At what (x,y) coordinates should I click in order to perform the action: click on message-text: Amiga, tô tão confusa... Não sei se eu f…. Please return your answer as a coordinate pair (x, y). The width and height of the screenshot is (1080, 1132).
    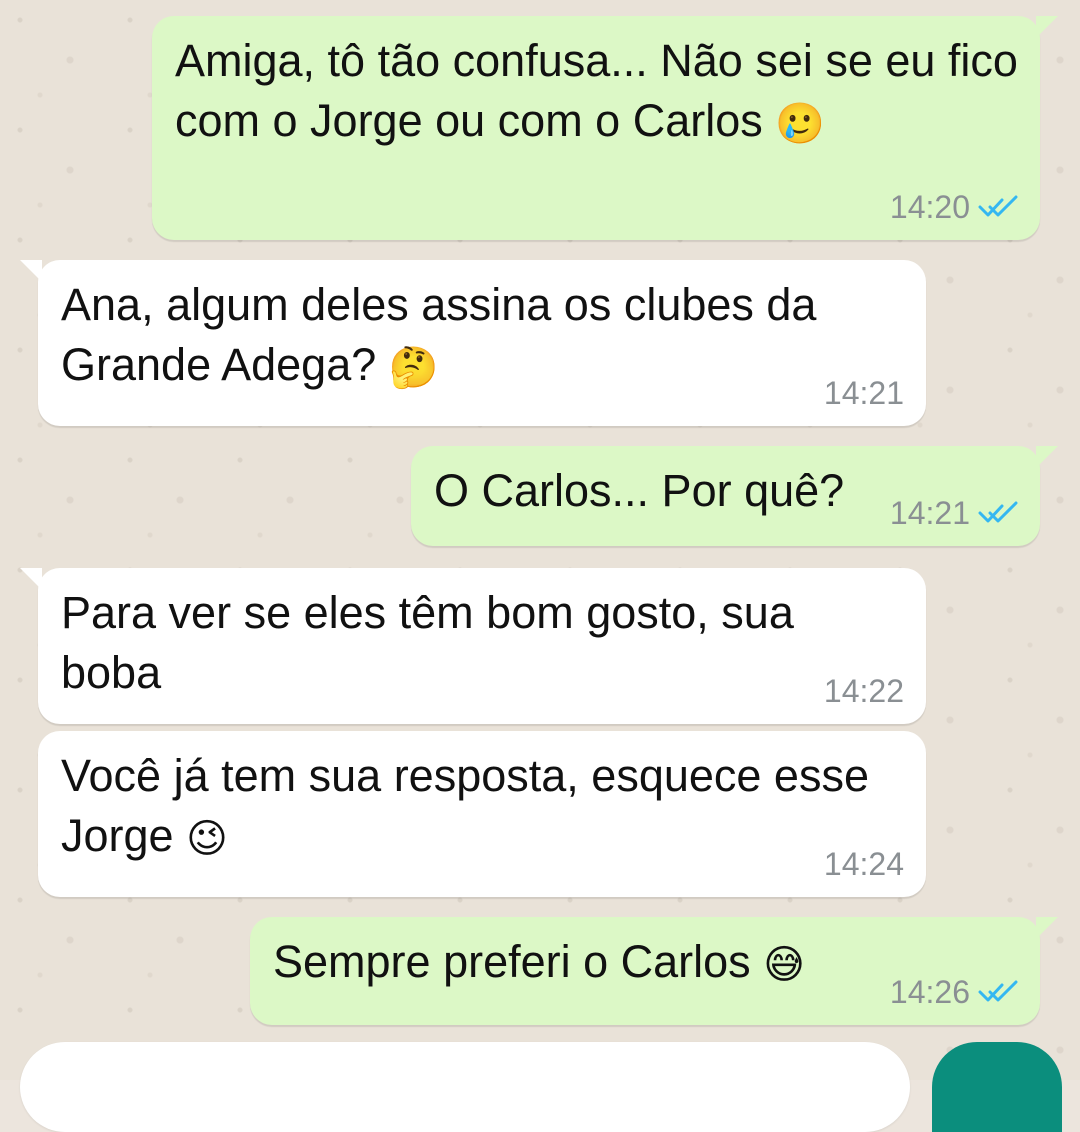
    Looking at the image, I should click on (596, 91).